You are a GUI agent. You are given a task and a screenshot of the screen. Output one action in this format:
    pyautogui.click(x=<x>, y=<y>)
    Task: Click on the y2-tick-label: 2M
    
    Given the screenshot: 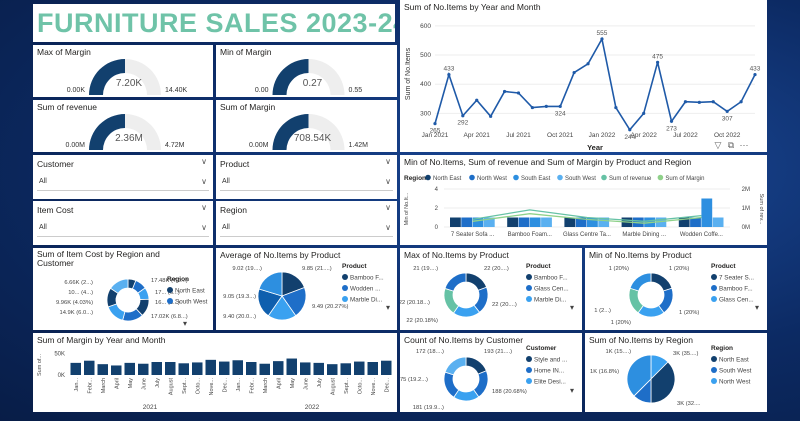 What is the action you would take?
    pyautogui.click(x=746, y=190)
    